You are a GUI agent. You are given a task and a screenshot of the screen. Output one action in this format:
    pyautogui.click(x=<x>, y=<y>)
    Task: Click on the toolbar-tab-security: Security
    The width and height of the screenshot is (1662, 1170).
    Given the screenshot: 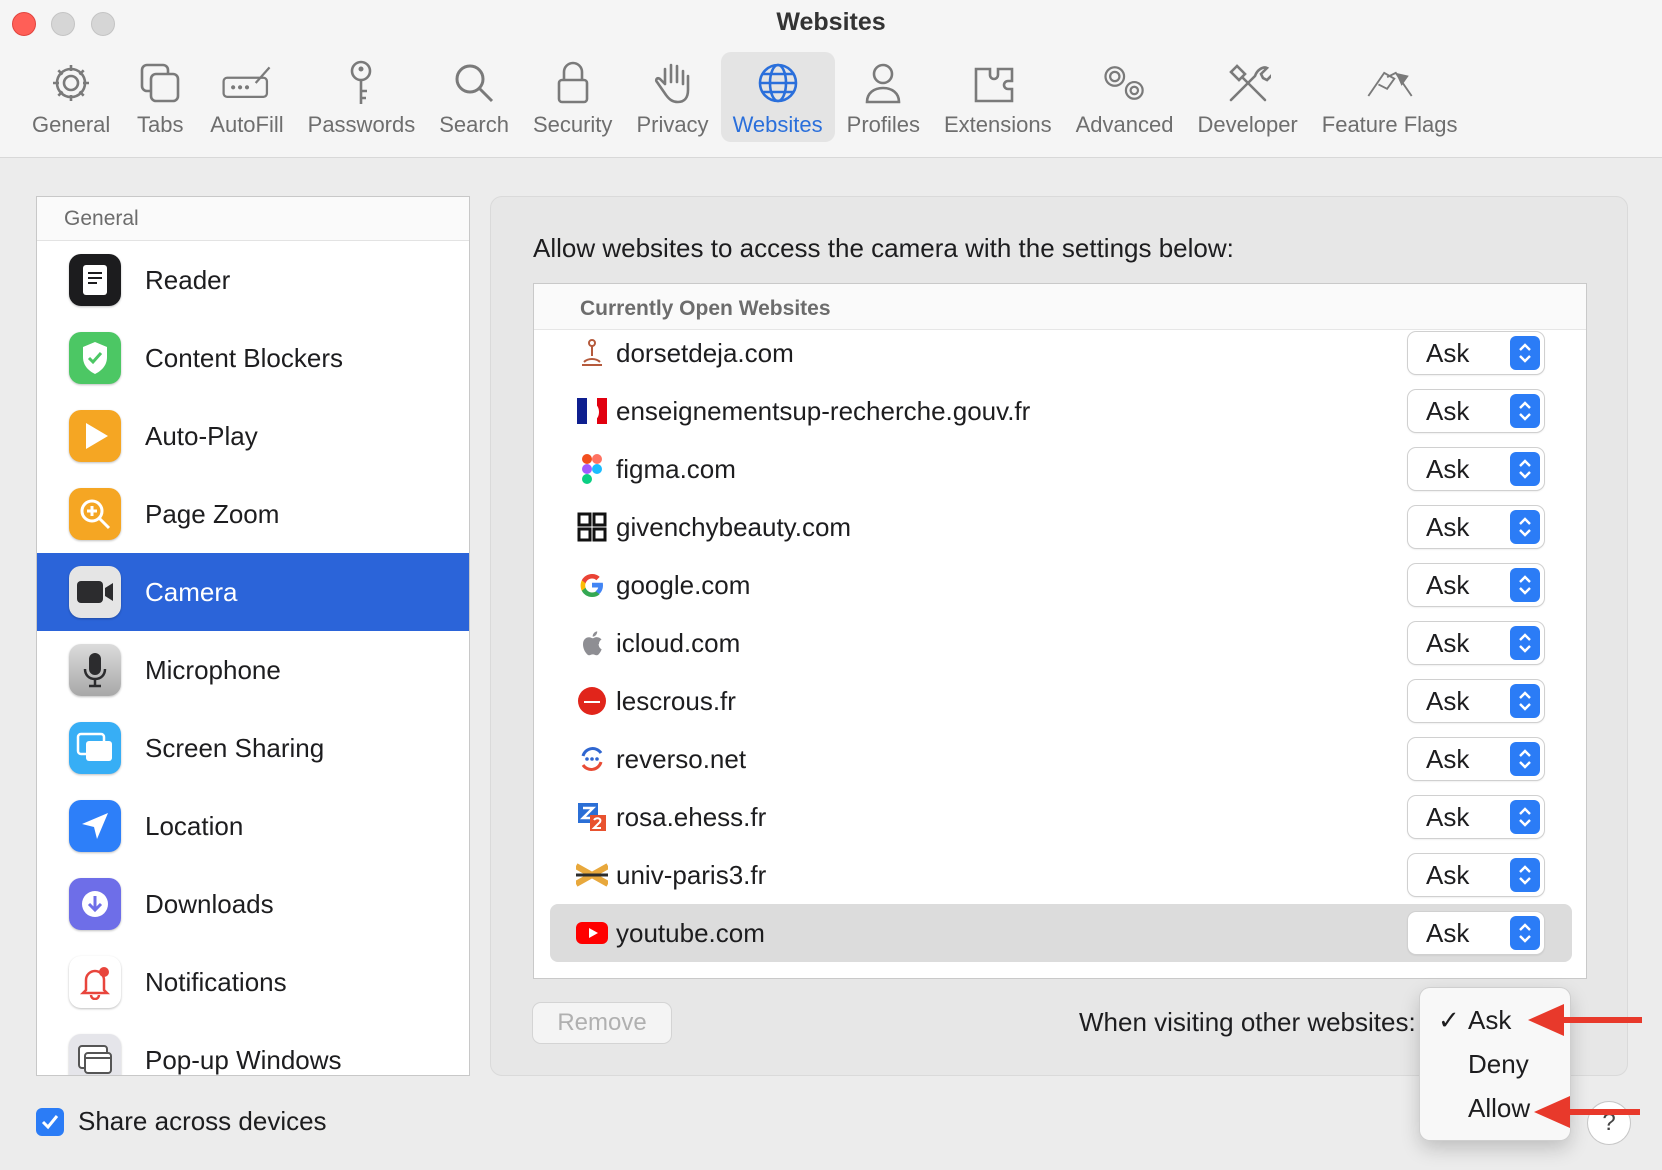 What is the action you would take?
    pyautogui.click(x=572, y=97)
    